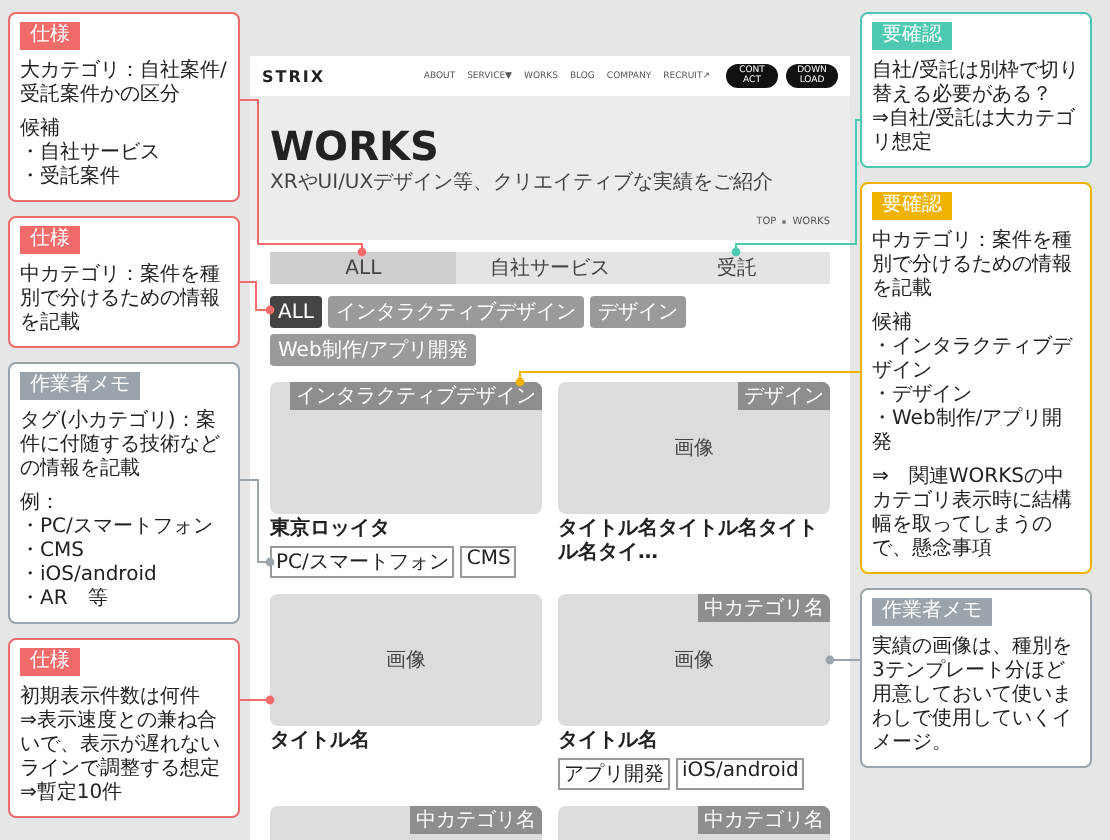 This screenshot has width=1110, height=840. What do you see at coordinates (363, 268) in the screenshot?
I see `category-tab: ALL` at bounding box center [363, 268].